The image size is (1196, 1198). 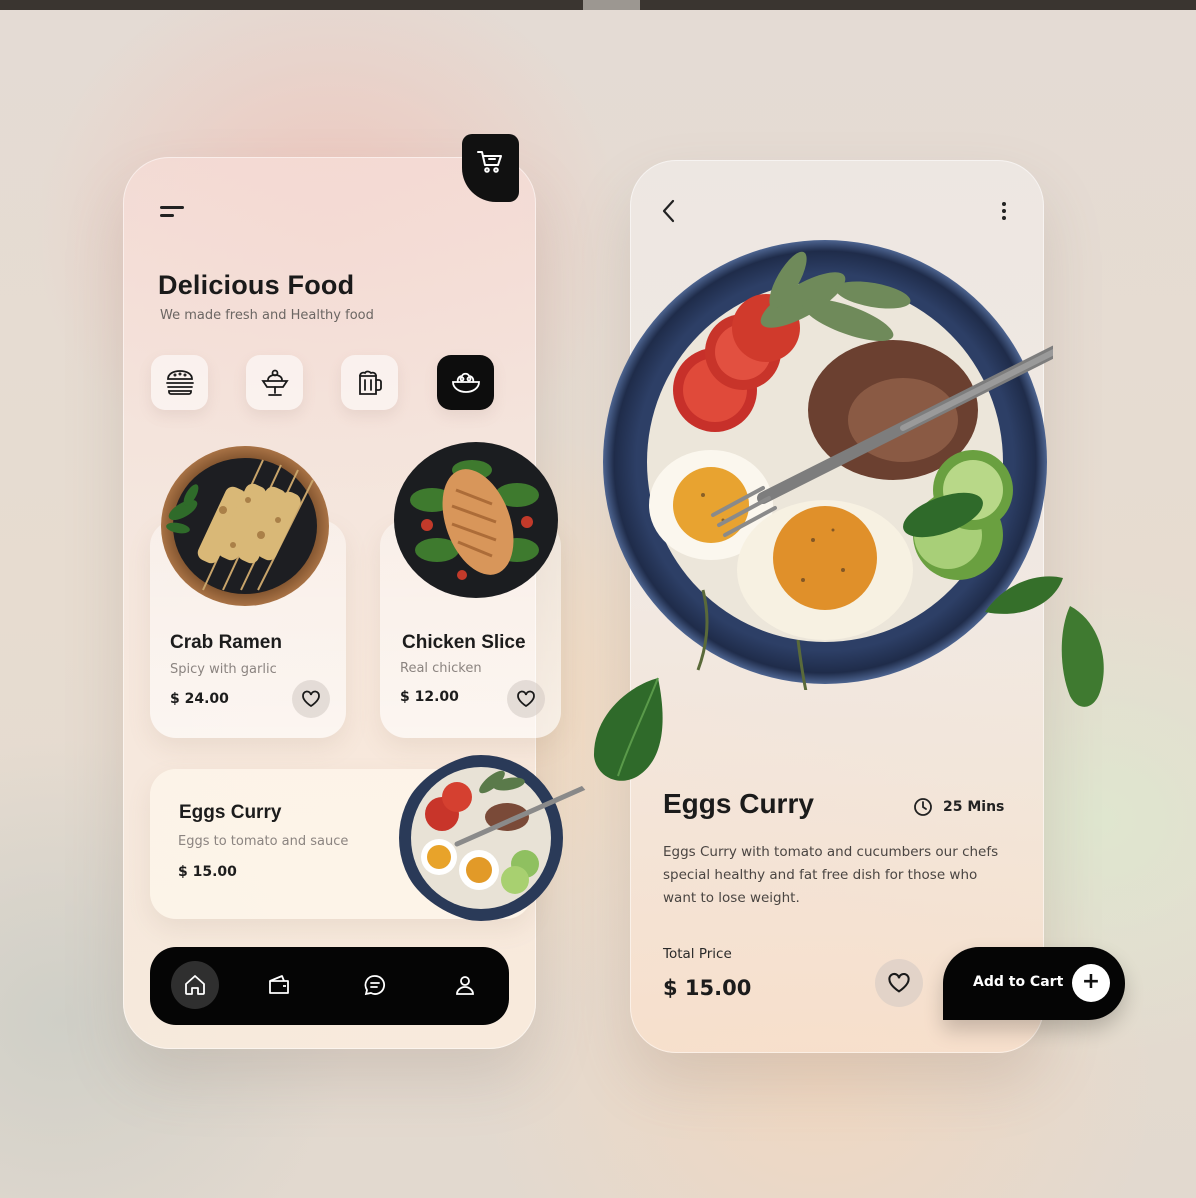 What do you see at coordinates (223, 669) in the screenshot?
I see `food-desc: Spicy with garlic` at bounding box center [223, 669].